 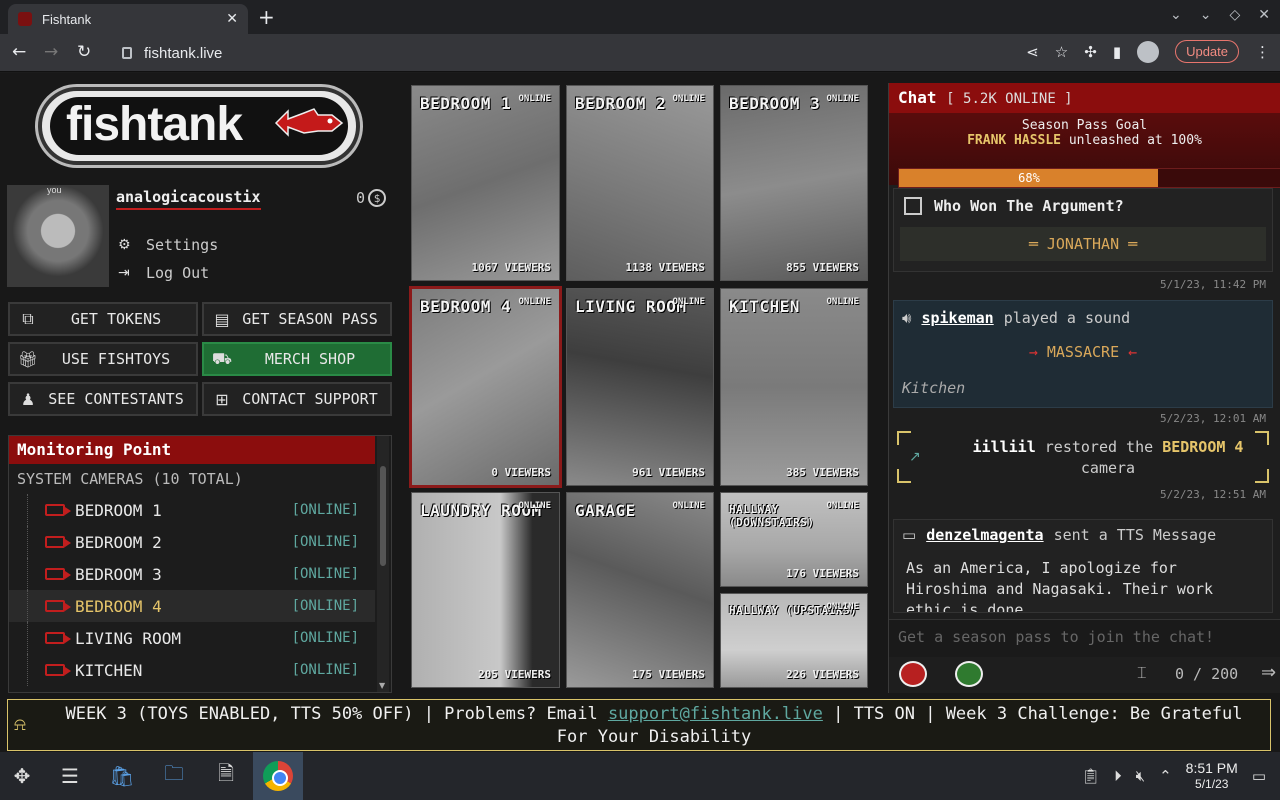 I want to click on share-icon: ⋖, so click(x=1032, y=52).